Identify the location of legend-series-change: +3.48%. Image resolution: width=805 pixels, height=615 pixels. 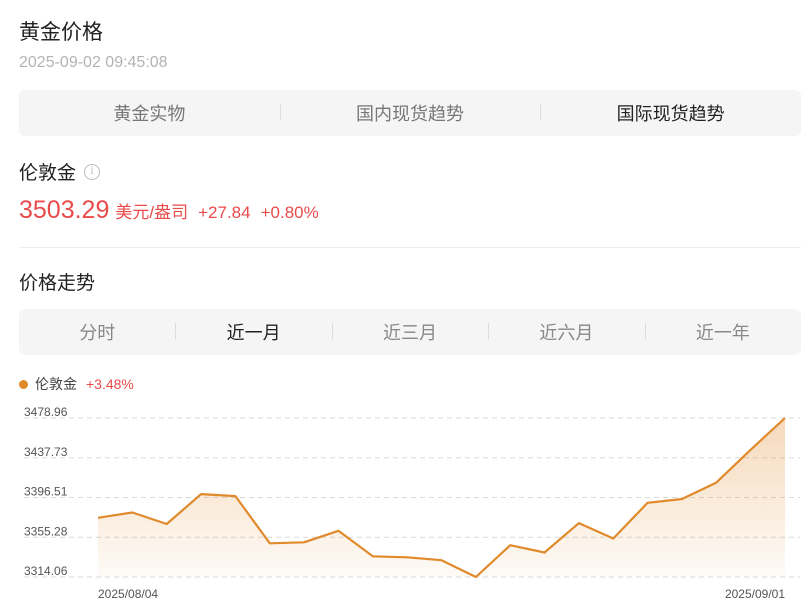
(110, 384).